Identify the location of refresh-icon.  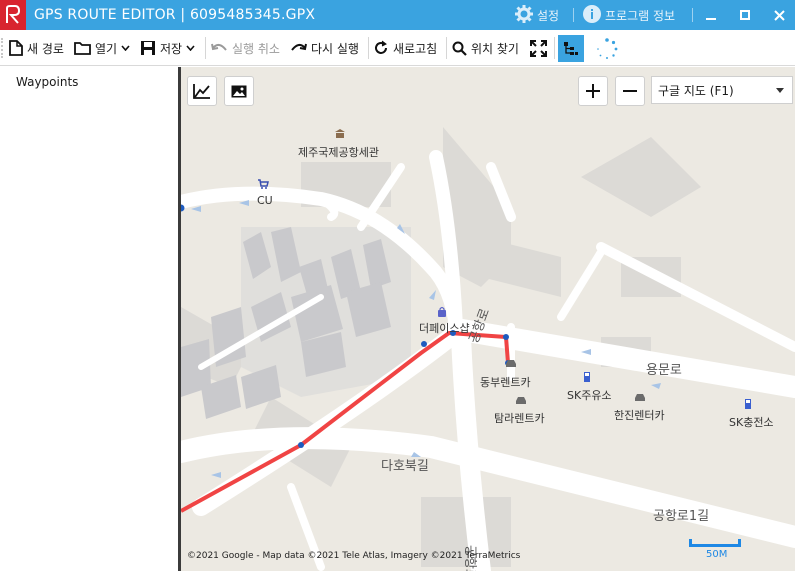
(381, 47).